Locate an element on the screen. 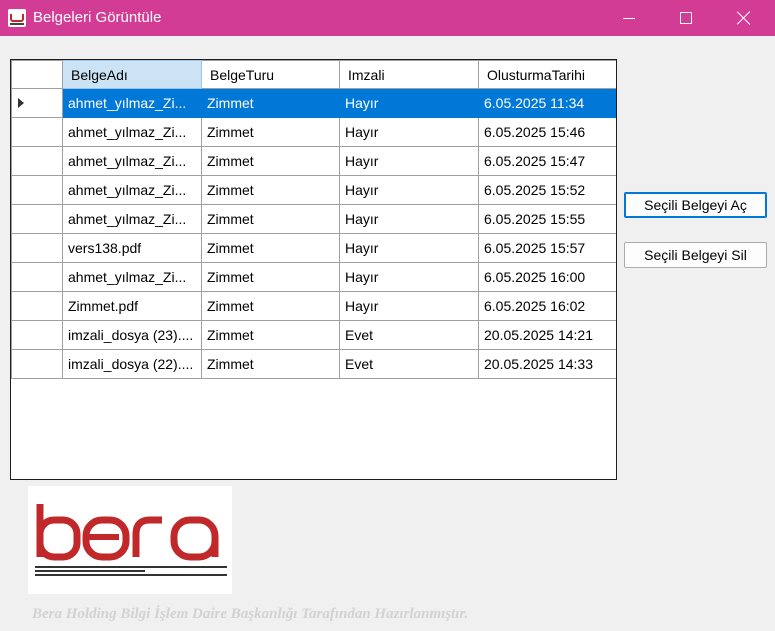 The height and width of the screenshot is (631, 775). column-header-belgeturu: BelgeTuru is located at coordinates (270, 74).